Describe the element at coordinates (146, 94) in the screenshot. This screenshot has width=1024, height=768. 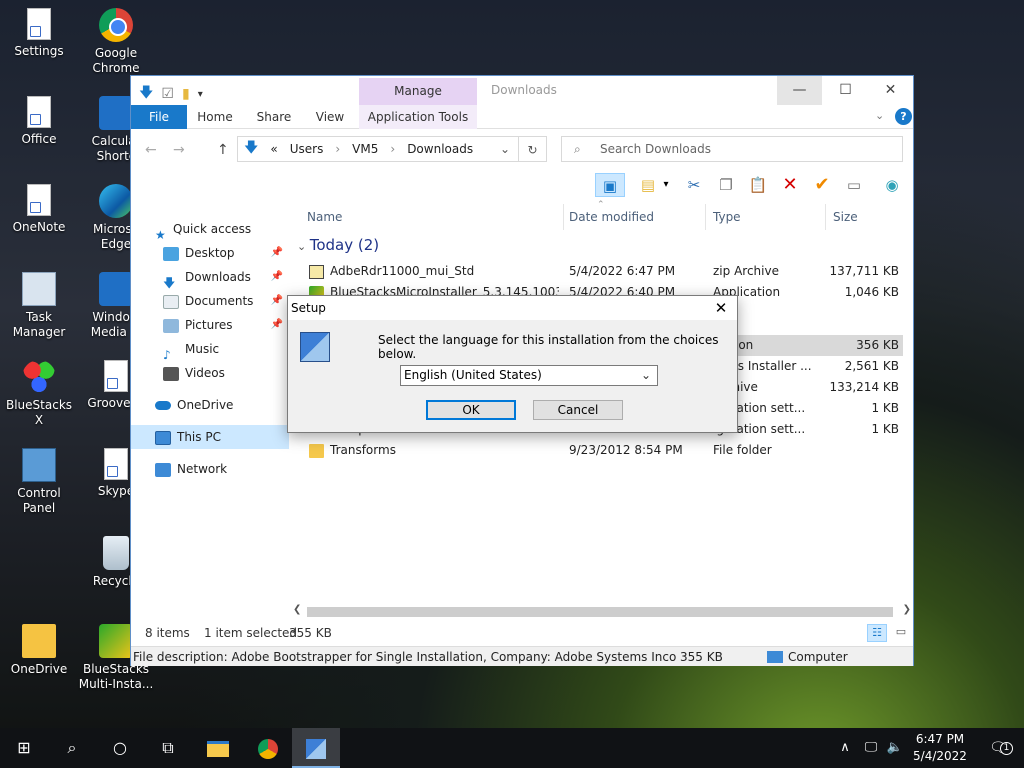
I see `down-arrow-icon: 🡇` at that location.